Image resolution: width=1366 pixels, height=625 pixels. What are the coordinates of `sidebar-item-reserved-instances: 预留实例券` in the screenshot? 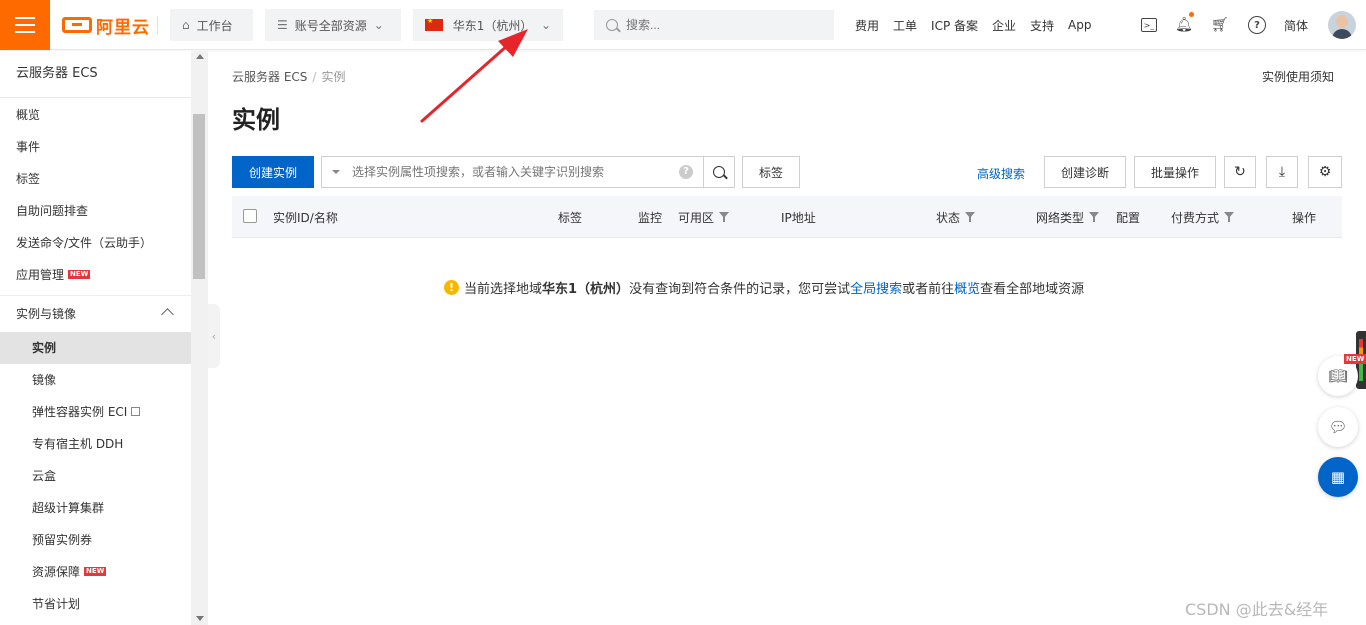 It's located at (103, 540).